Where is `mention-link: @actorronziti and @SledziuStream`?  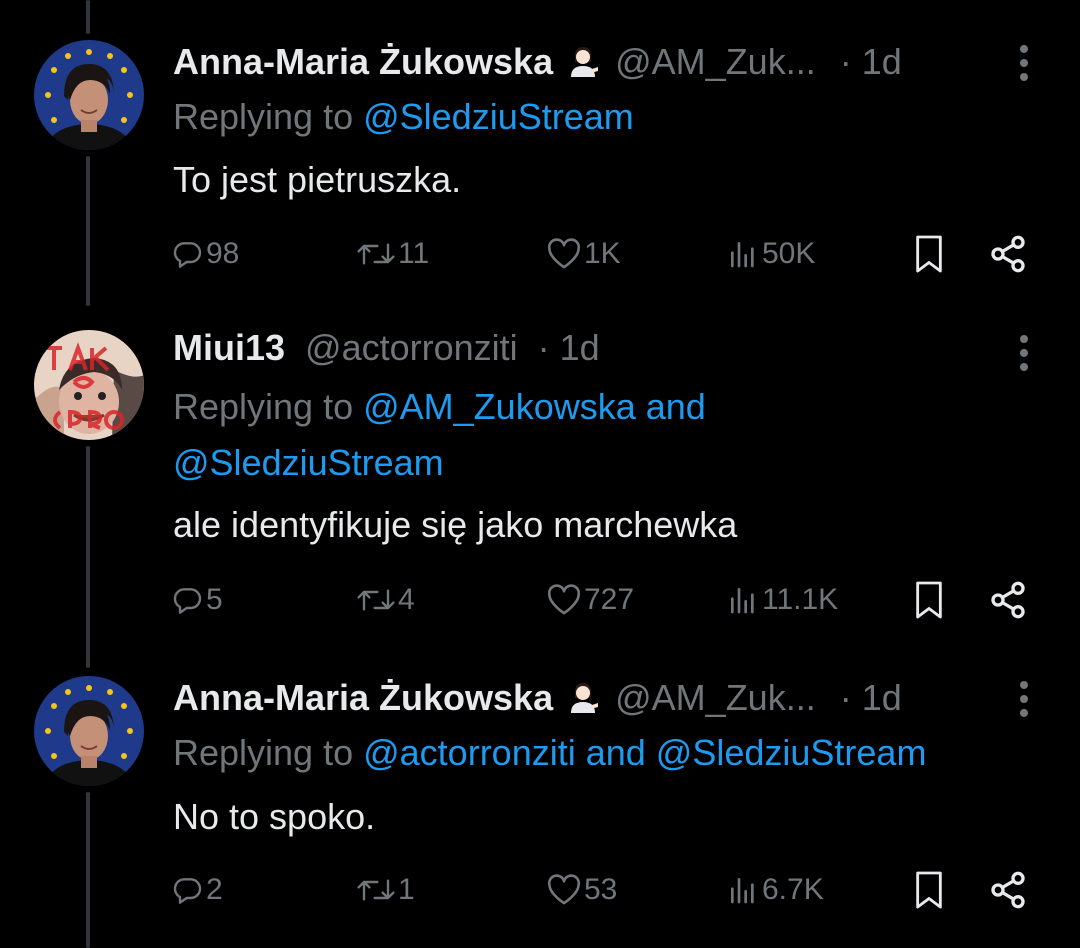 mention-link: @actorronziti and @SledziuStream is located at coordinates (644, 752).